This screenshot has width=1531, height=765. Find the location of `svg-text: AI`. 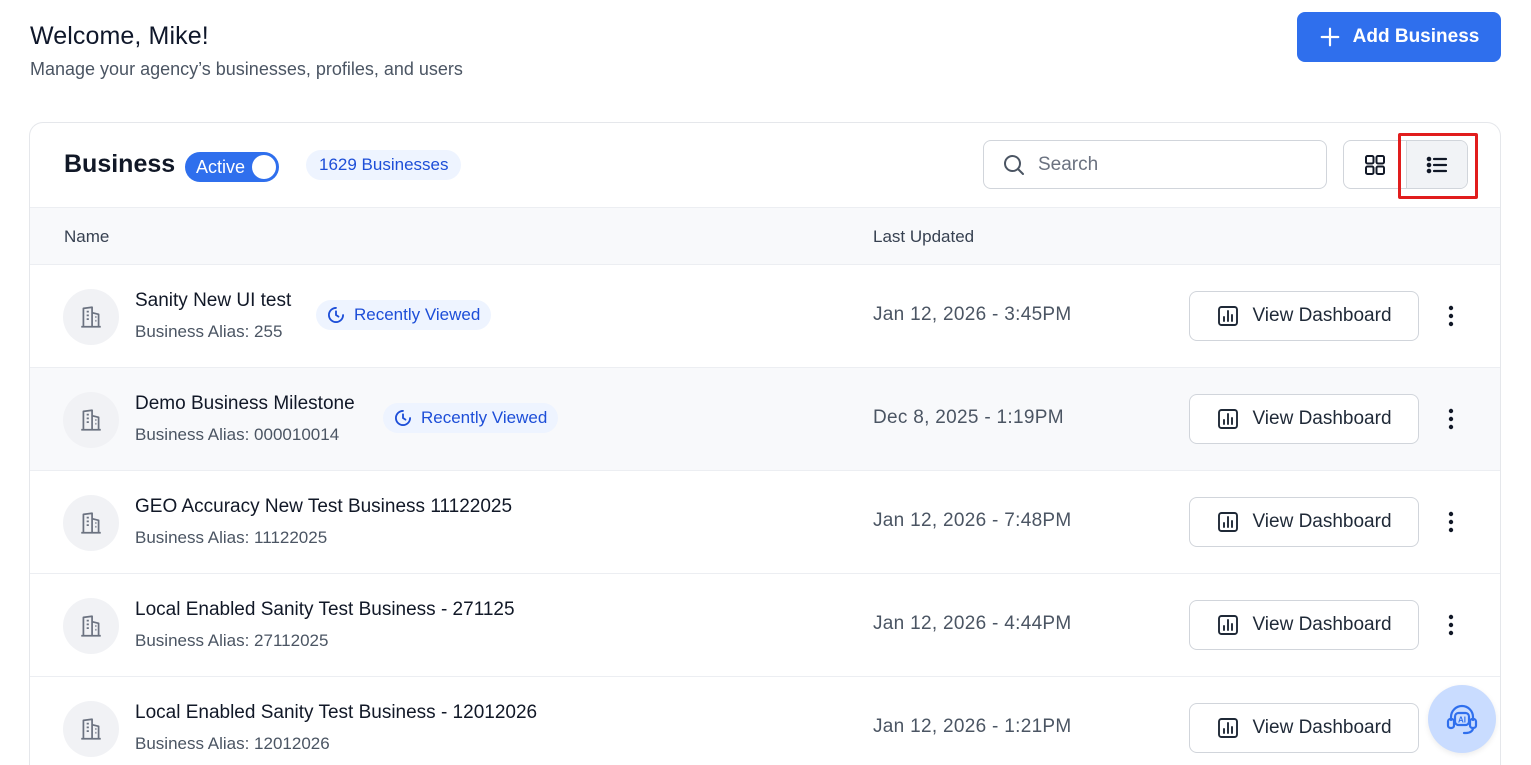

svg-text: AI is located at coordinates (1462, 720).